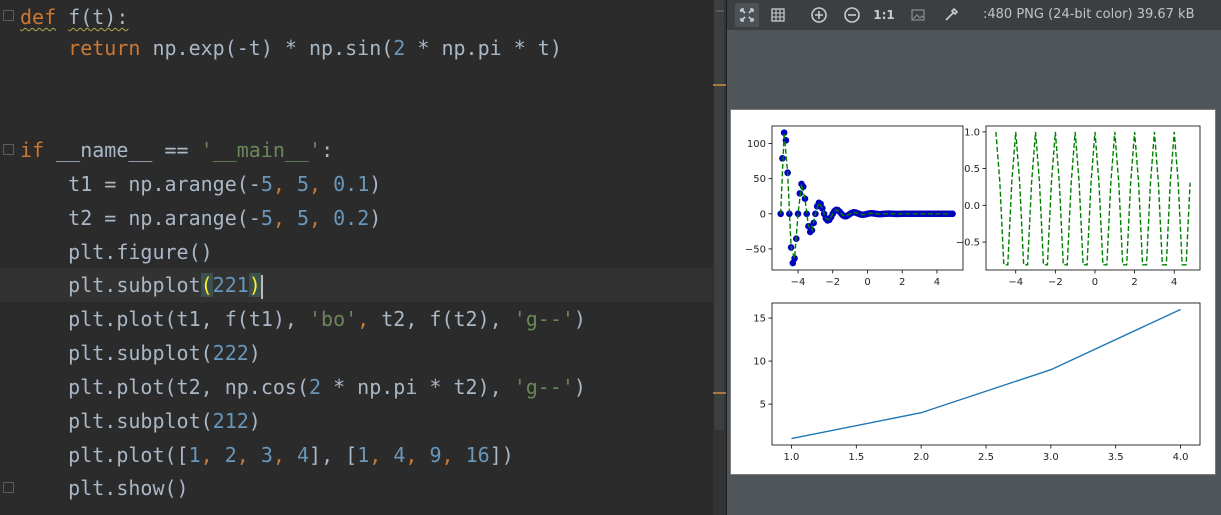 Image resolution: width=1221 pixels, height=515 pixels. I want to click on code-line: plt.plot([1, 2, 3, 4], [1, 4, 9, 16]), so click(267, 455).